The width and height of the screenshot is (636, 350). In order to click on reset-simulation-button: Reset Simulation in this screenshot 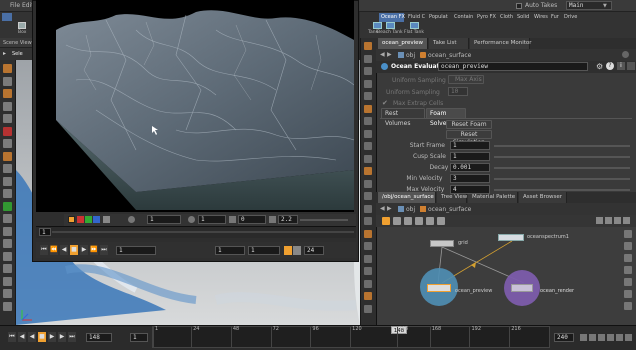, I will do `click(469, 138)`.